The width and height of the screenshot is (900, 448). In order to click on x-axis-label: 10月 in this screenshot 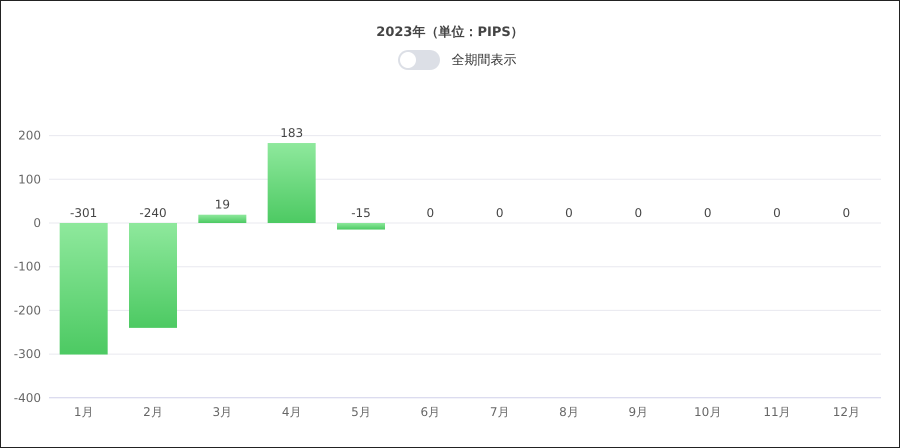, I will do `click(708, 412)`.